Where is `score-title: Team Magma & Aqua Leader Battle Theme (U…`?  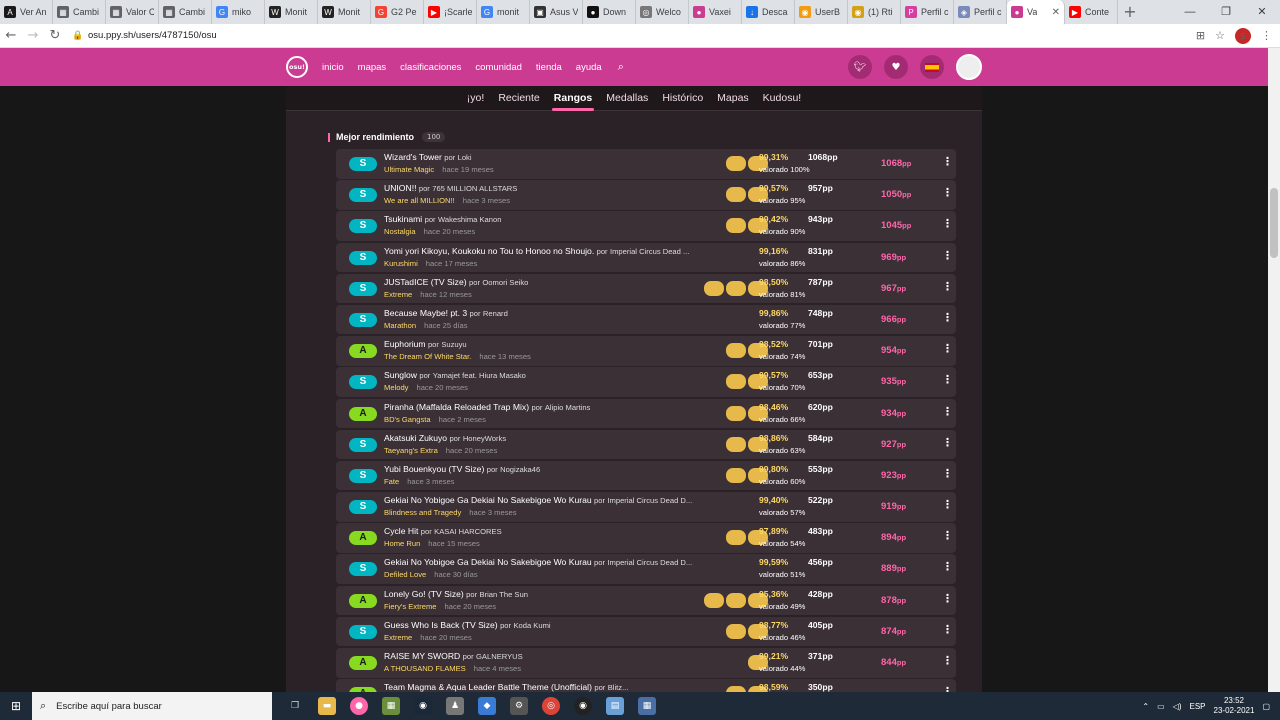
score-title: Team Magma & Aqua Leader Battle Theme (U… is located at coordinates (506, 687).